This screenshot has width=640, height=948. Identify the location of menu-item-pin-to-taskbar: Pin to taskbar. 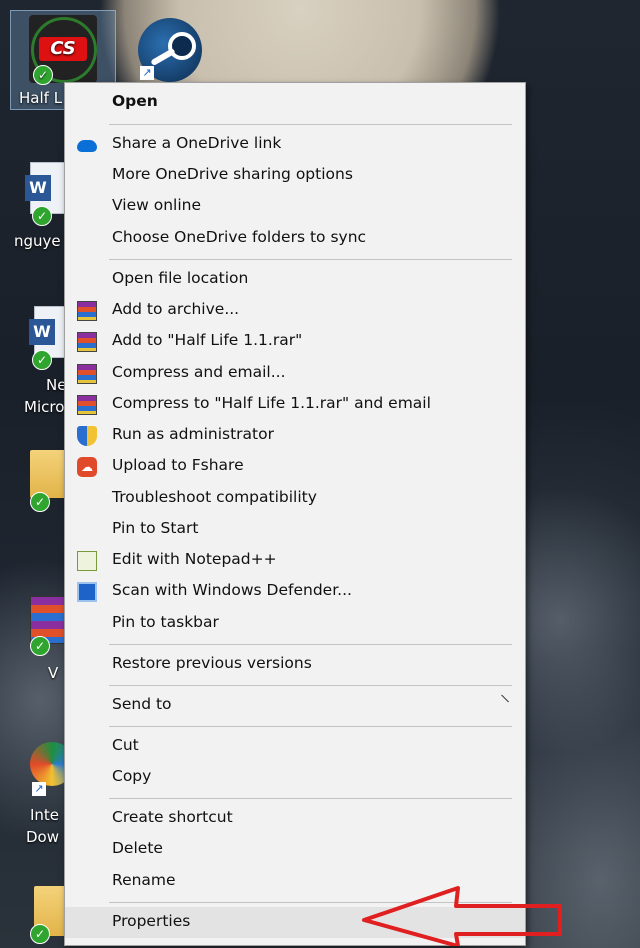
(295, 623).